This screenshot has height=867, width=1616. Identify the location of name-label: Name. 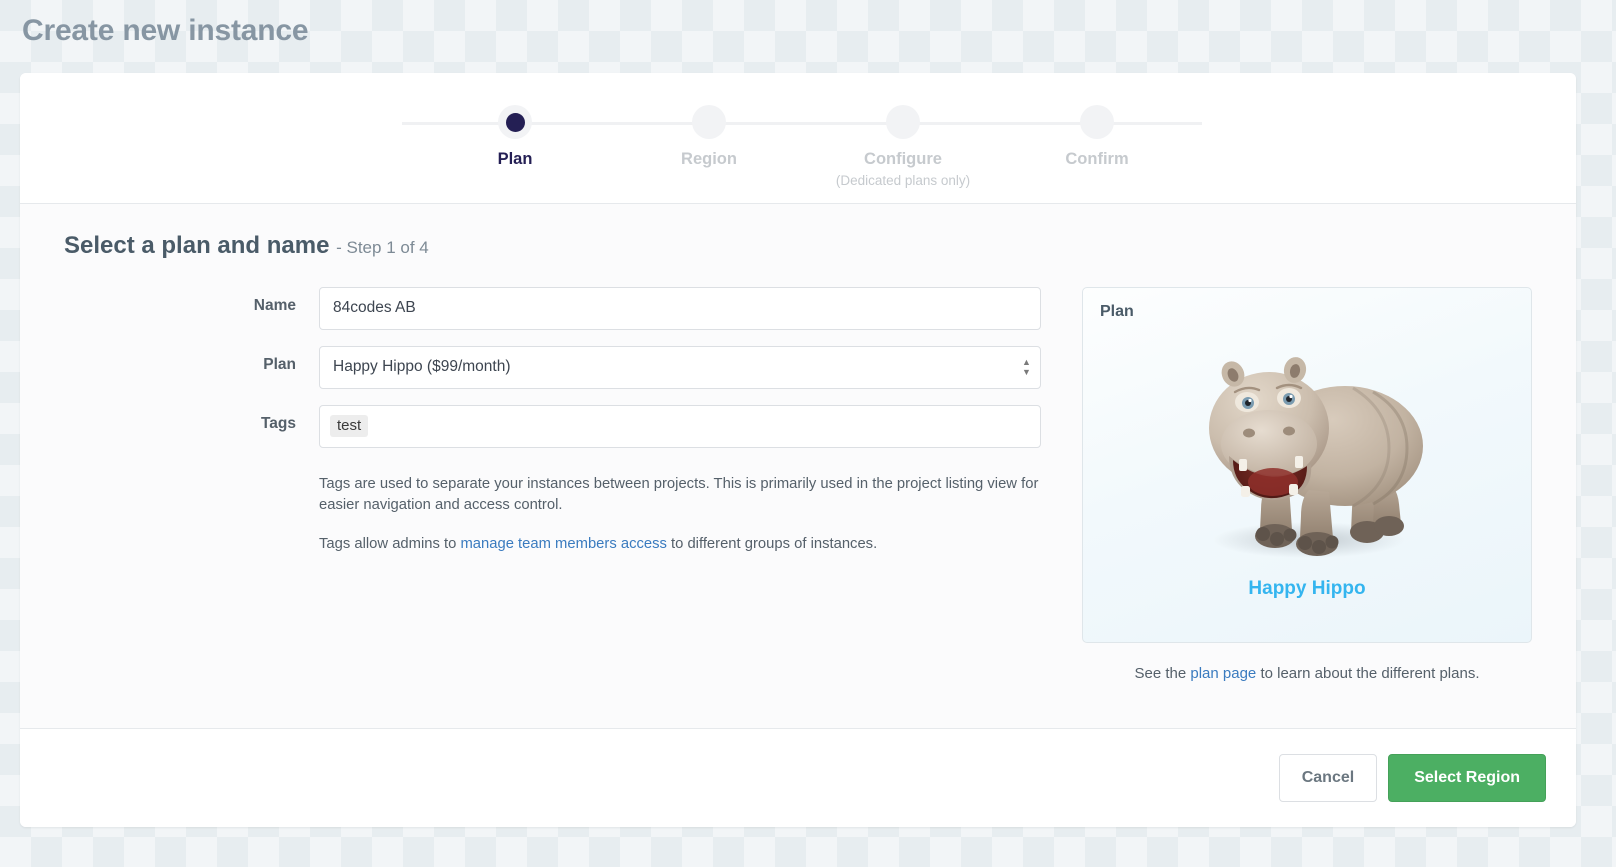
(274, 305).